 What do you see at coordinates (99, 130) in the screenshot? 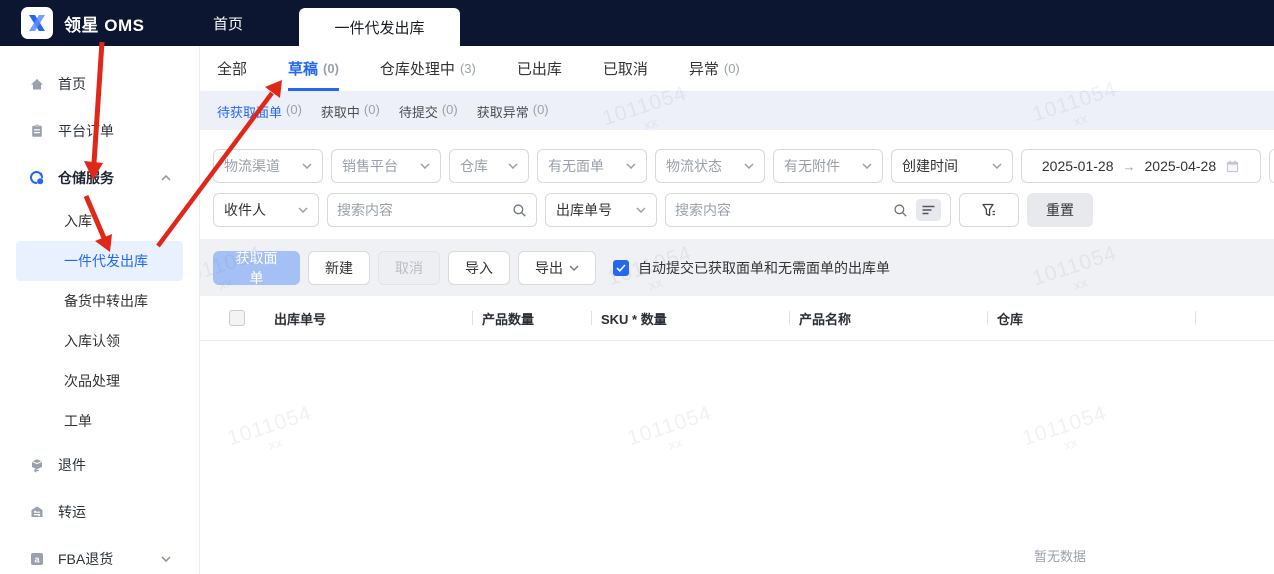
I see `sidebar-item-platform-orders: 平台订单` at bounding box center [99, 130].